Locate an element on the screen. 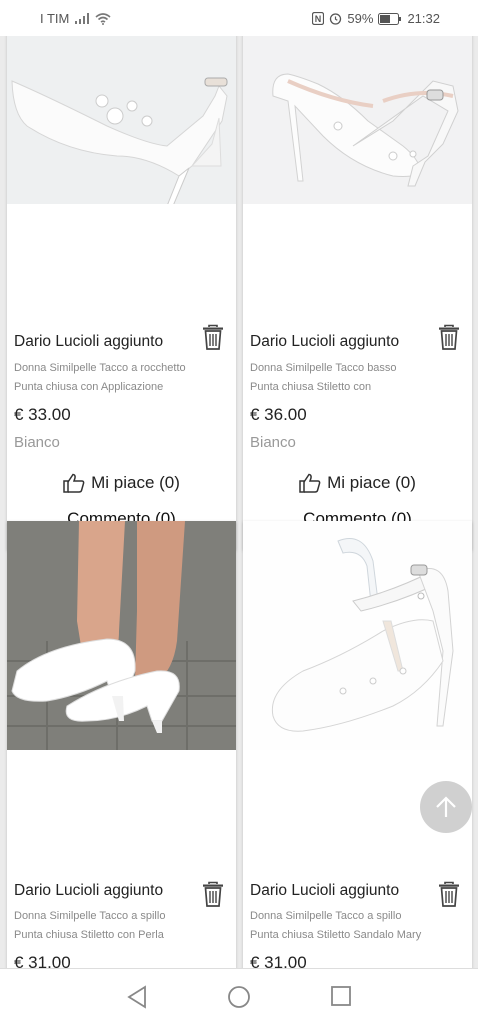 The width and height of the screenshot is (478, 1024). arrow-up-icon is located at coordinates (446, 806).